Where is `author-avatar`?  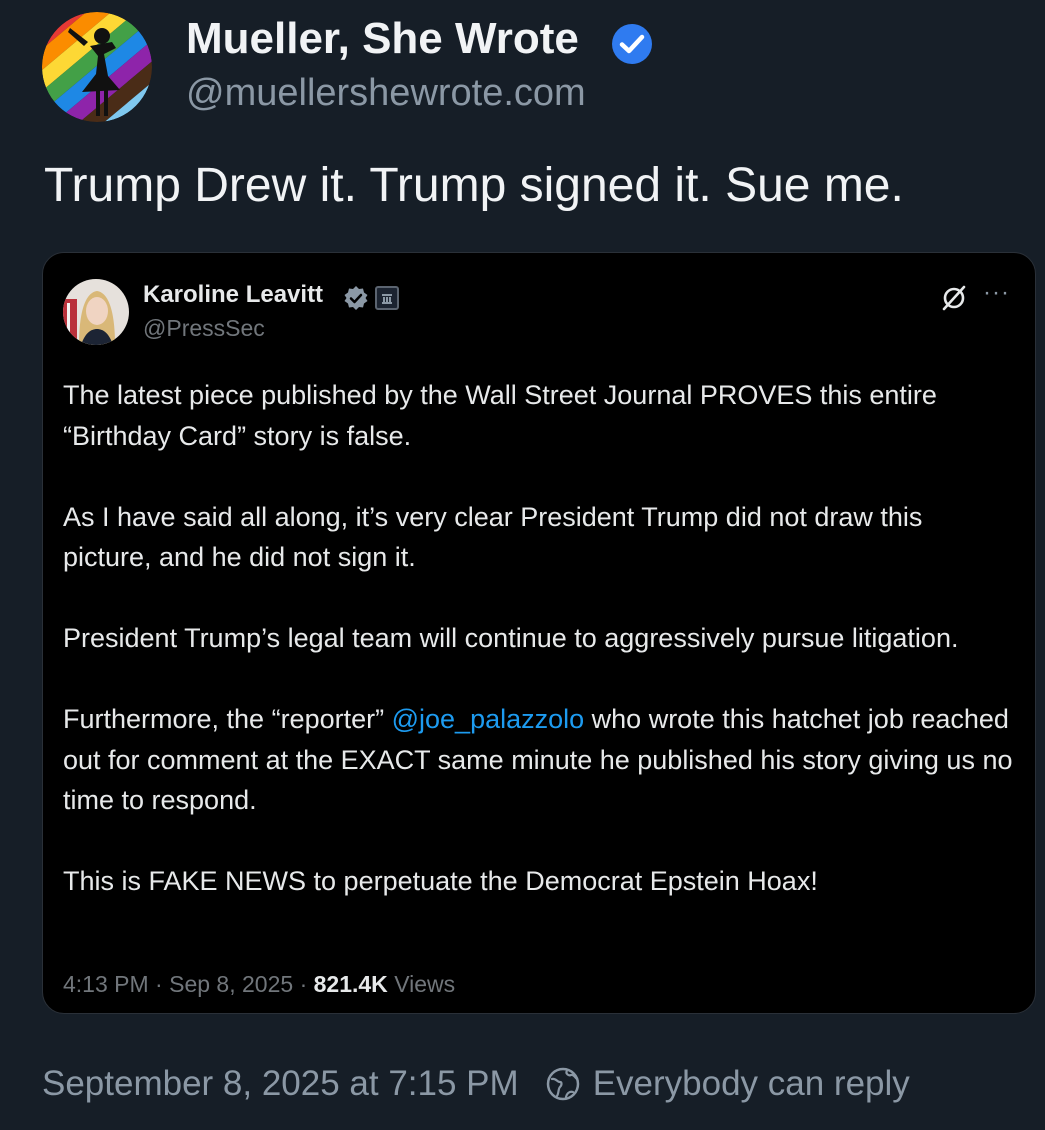
author-avatar is located at coordinates (97, 67).